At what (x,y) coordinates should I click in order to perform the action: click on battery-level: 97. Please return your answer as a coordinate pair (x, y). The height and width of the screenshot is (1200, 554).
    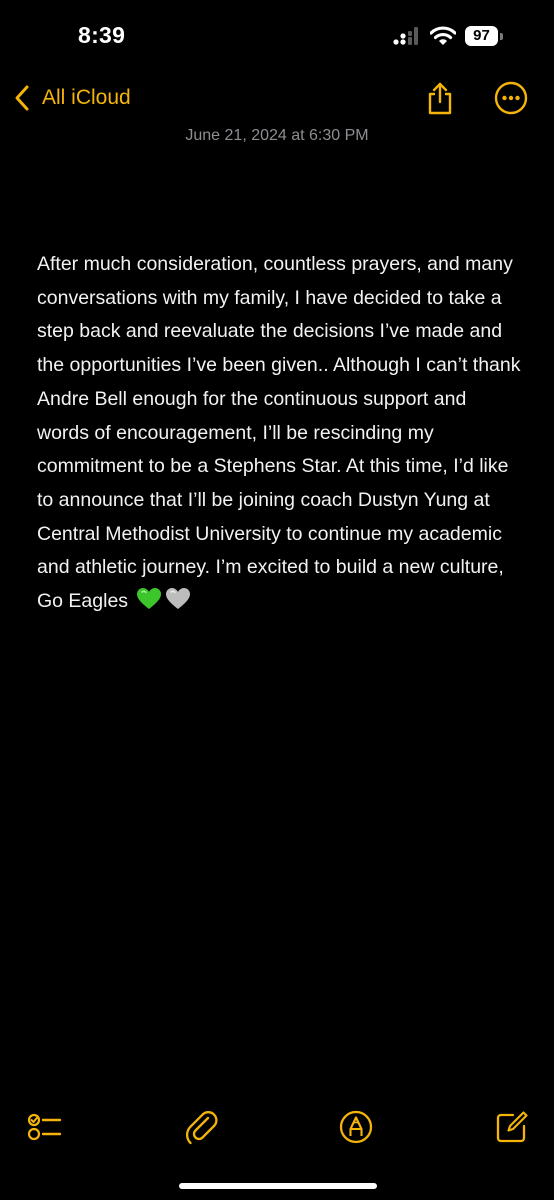
    Looking at the image, I should click on (481, 35).